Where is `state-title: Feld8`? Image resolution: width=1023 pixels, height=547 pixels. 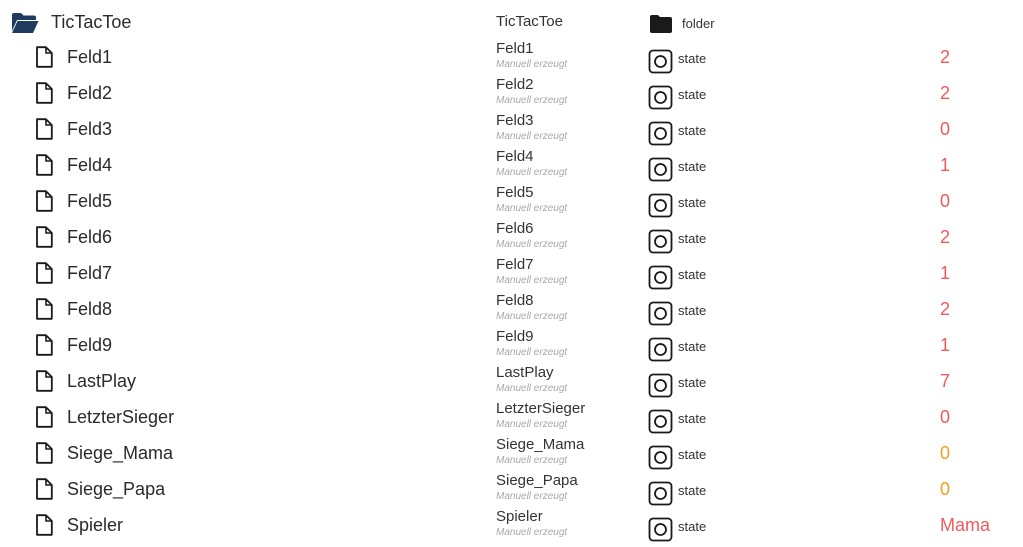 state-title: Feld8 is located at coordinates (515, 300).